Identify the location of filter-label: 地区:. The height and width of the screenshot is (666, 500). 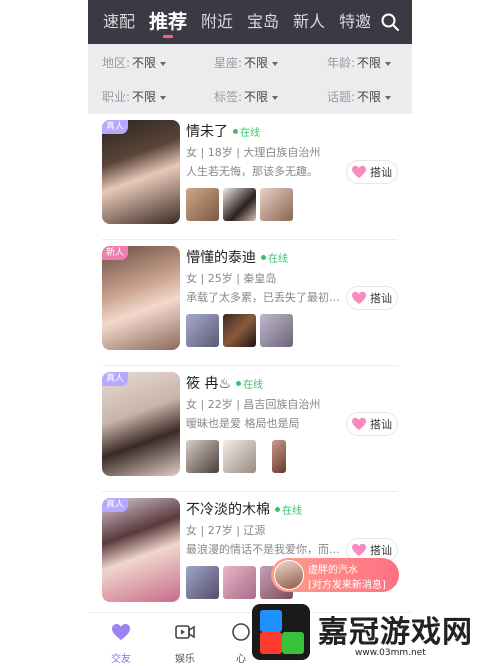
(116, 63).